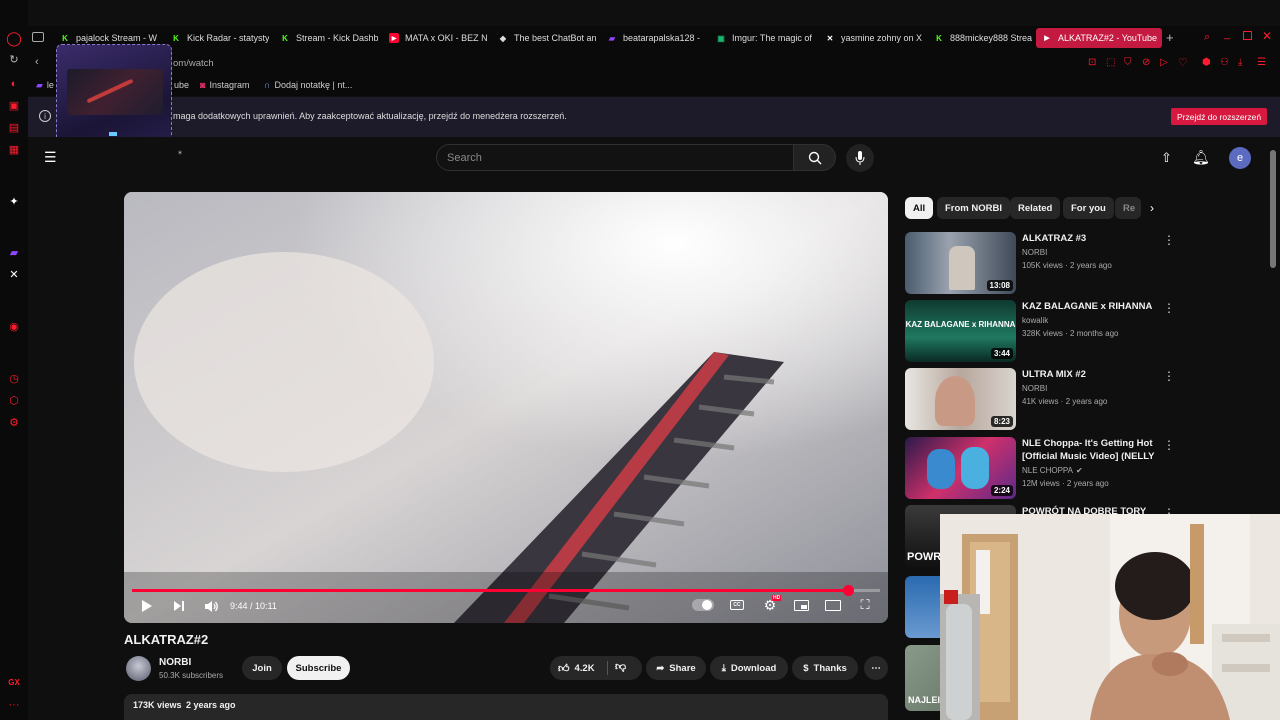  Describe the element at coordinates (544, 38) in the screenshot. I see `tab-chatbot: ◆ The best ChatBot an` at that location.